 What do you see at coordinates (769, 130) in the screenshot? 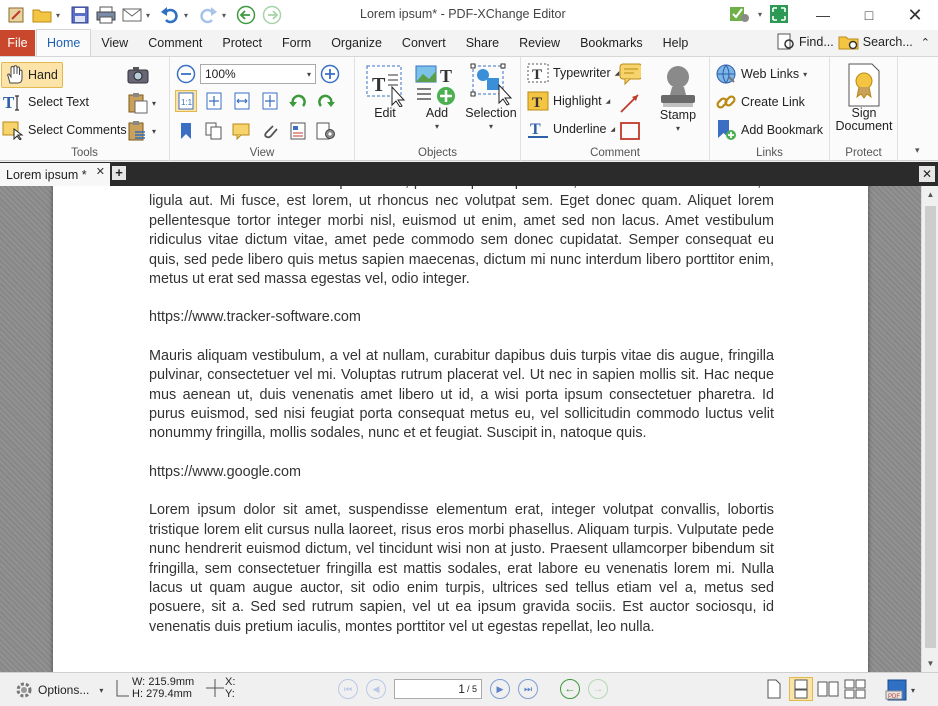
I see `add-bookmark-button: Add Bookmark` at bounding box center [769, 130].